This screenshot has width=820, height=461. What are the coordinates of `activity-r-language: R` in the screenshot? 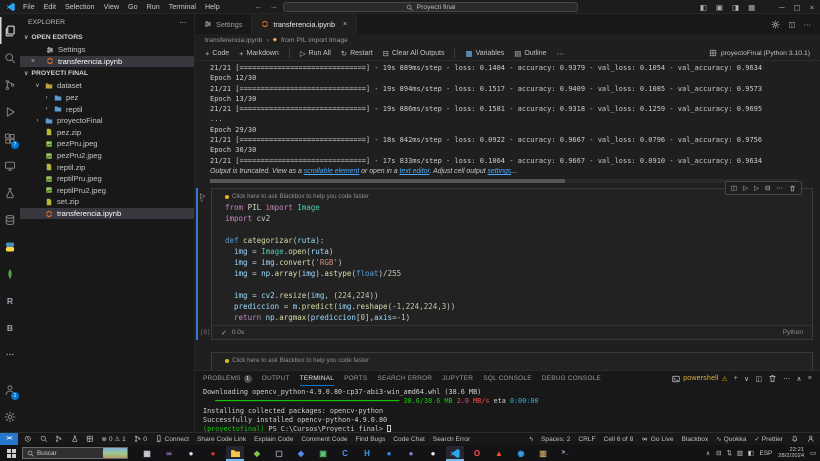 It's located at (10, 300).